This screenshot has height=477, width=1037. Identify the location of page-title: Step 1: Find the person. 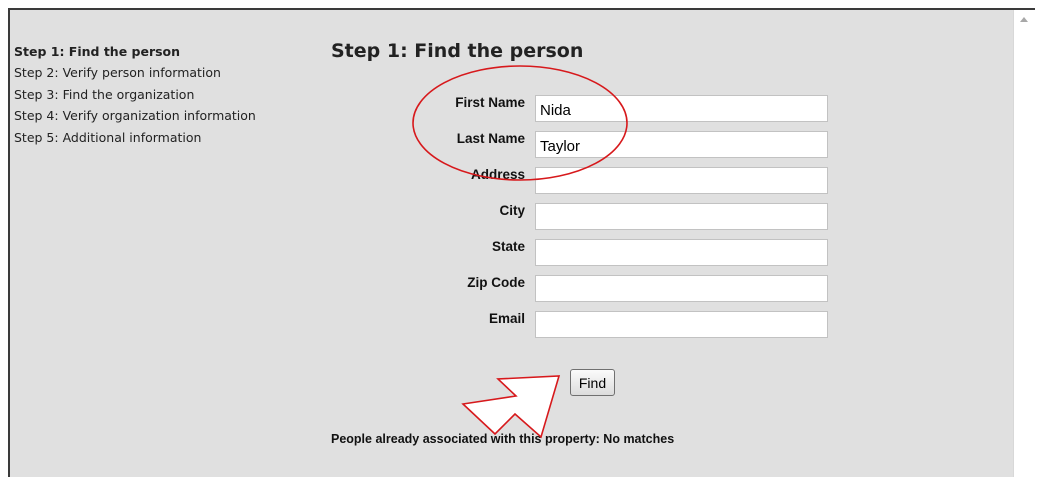
(457, 51).